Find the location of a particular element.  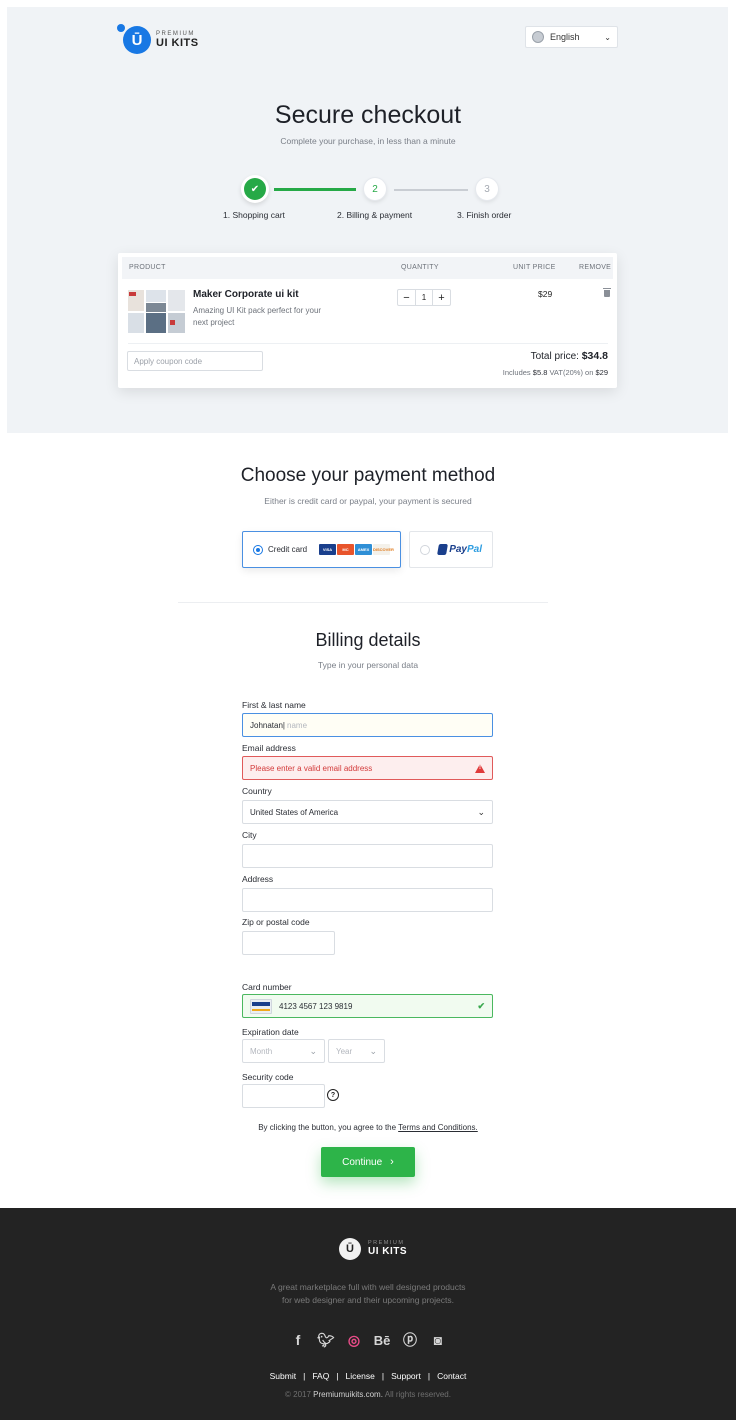

step-3-circle: 3 is located at coordinates (487, 189).